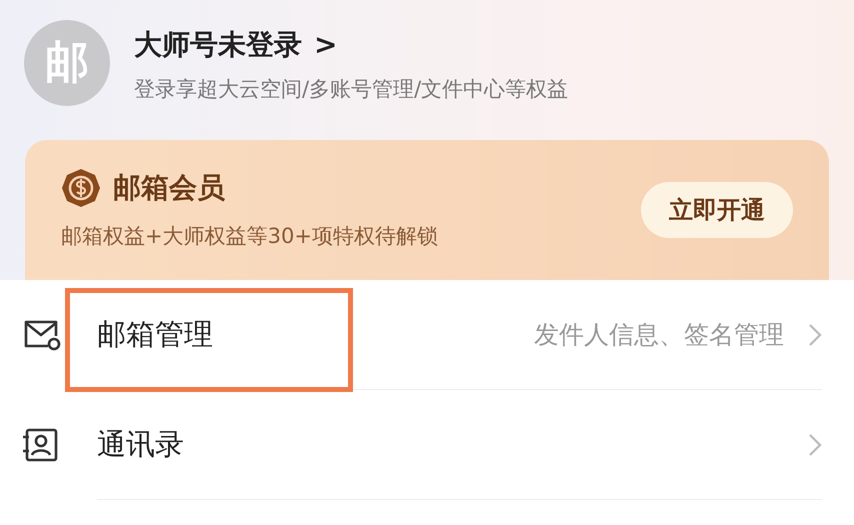 The width and height of the screenshot is (854, 525). Describe the element at coordinates (249, 236) in the screenshot. I see `membership-subtitle: 邮箱权益+大师权益等30+项特权待解锁` at that location.